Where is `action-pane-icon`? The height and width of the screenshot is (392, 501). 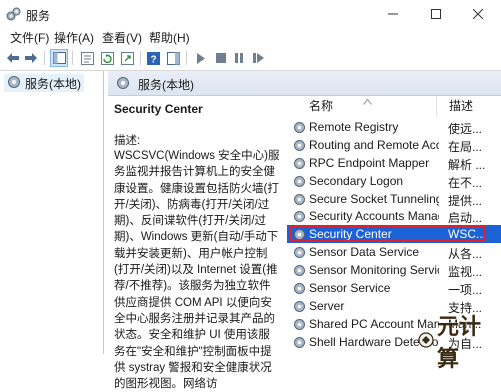
action-pane-icon is located at coordinates (173, 58).